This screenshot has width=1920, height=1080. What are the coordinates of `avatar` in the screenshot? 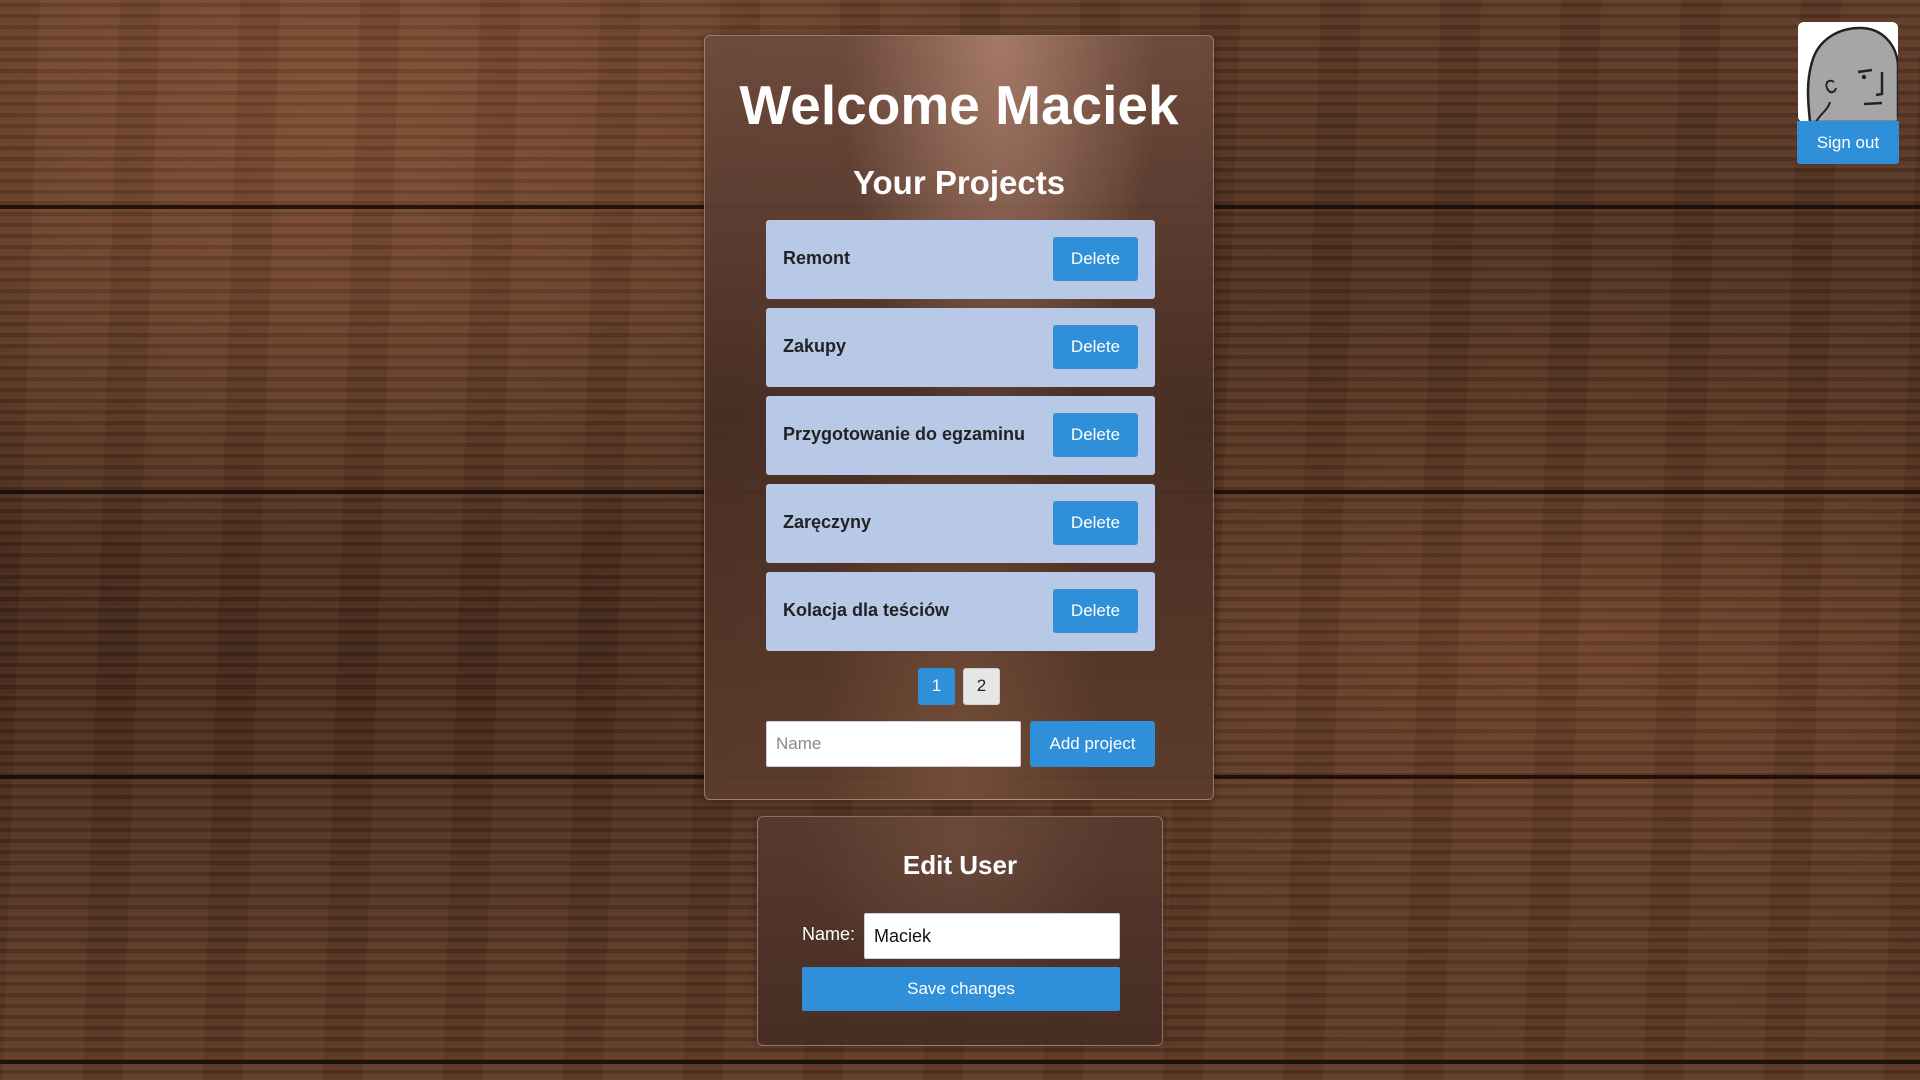 It's located at (1848, 72).